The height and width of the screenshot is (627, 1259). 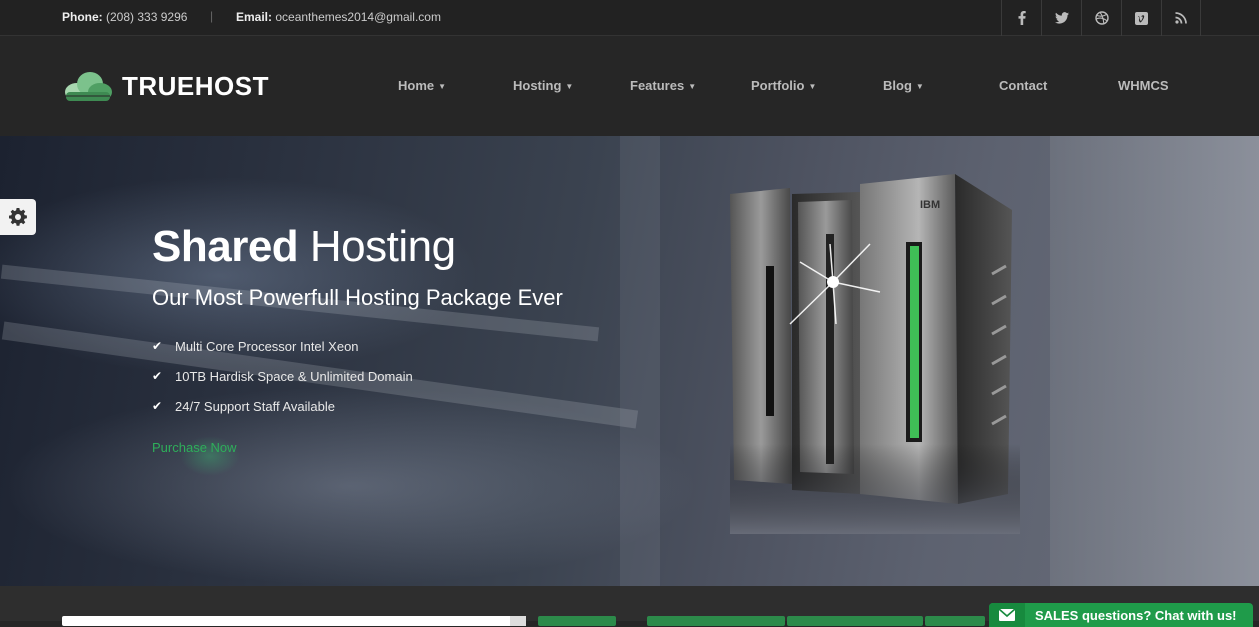 I want to click on hero-bg-stripe, so click(x=640, y=361).